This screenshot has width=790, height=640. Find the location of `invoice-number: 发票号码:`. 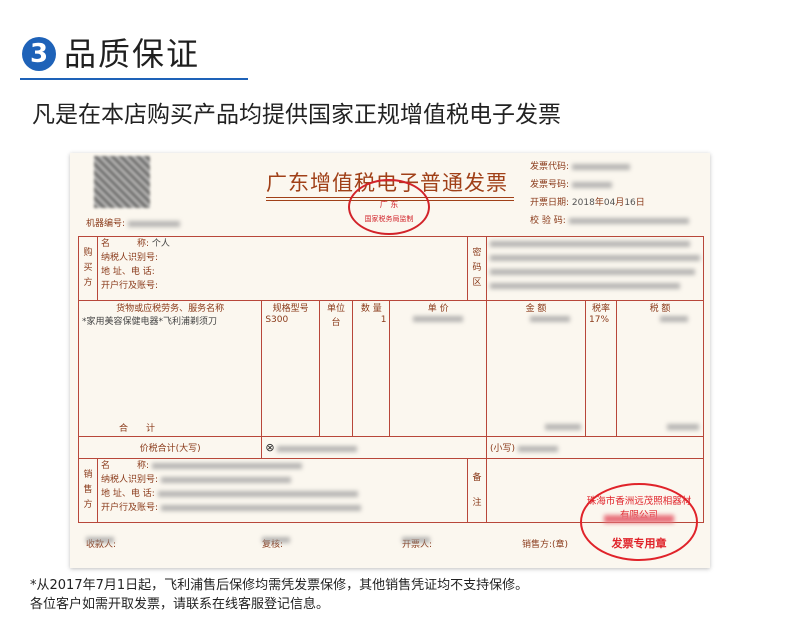

invoice-number: 发票号码: is located at coordinates (571, 183).